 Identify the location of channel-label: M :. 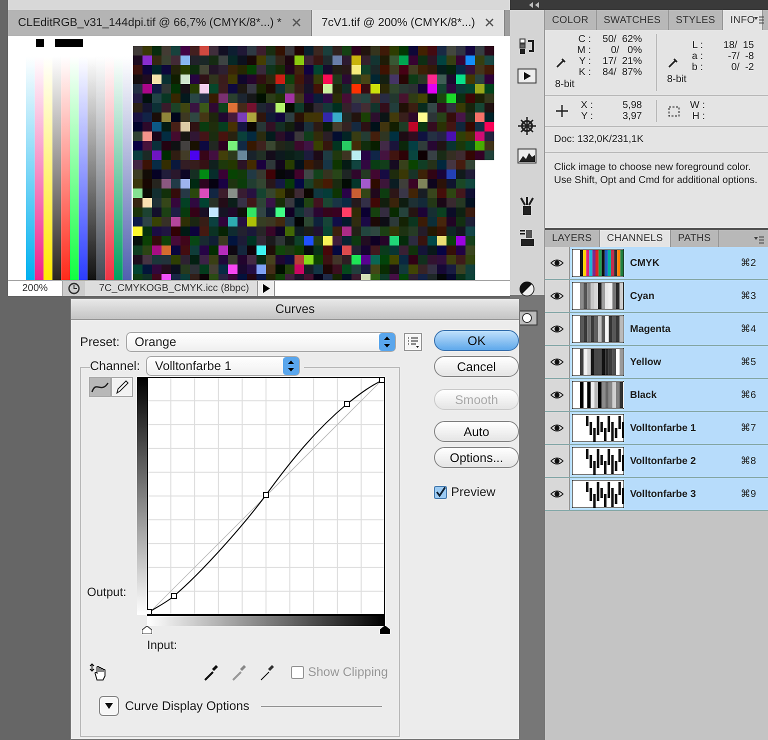
(583, 50).